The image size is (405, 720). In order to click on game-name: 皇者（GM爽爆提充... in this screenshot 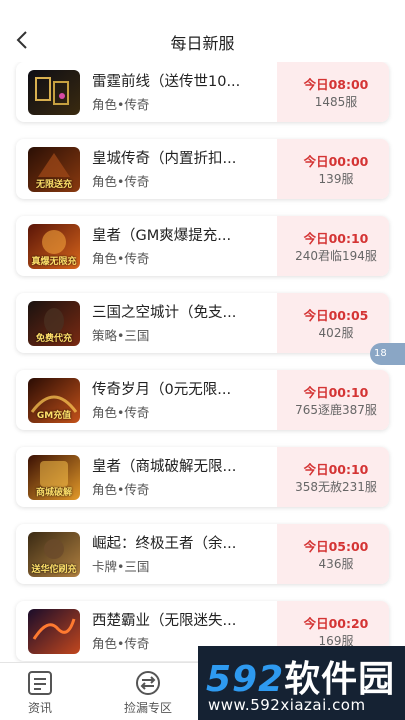, I will do `click(162, 236)`.